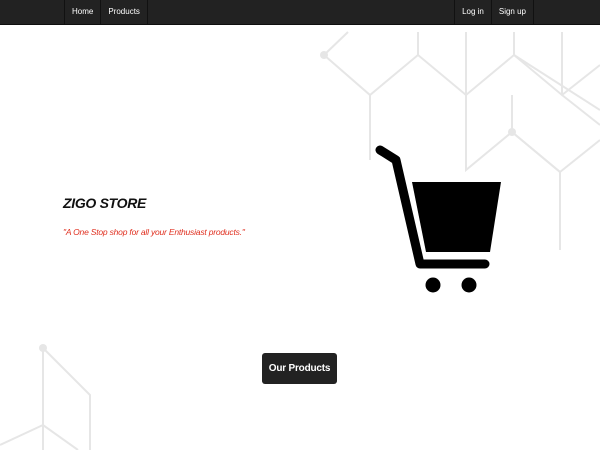 This screenshot has width=600, height=450. I want to click on our-products-button: Our Products, so click(299, 368).